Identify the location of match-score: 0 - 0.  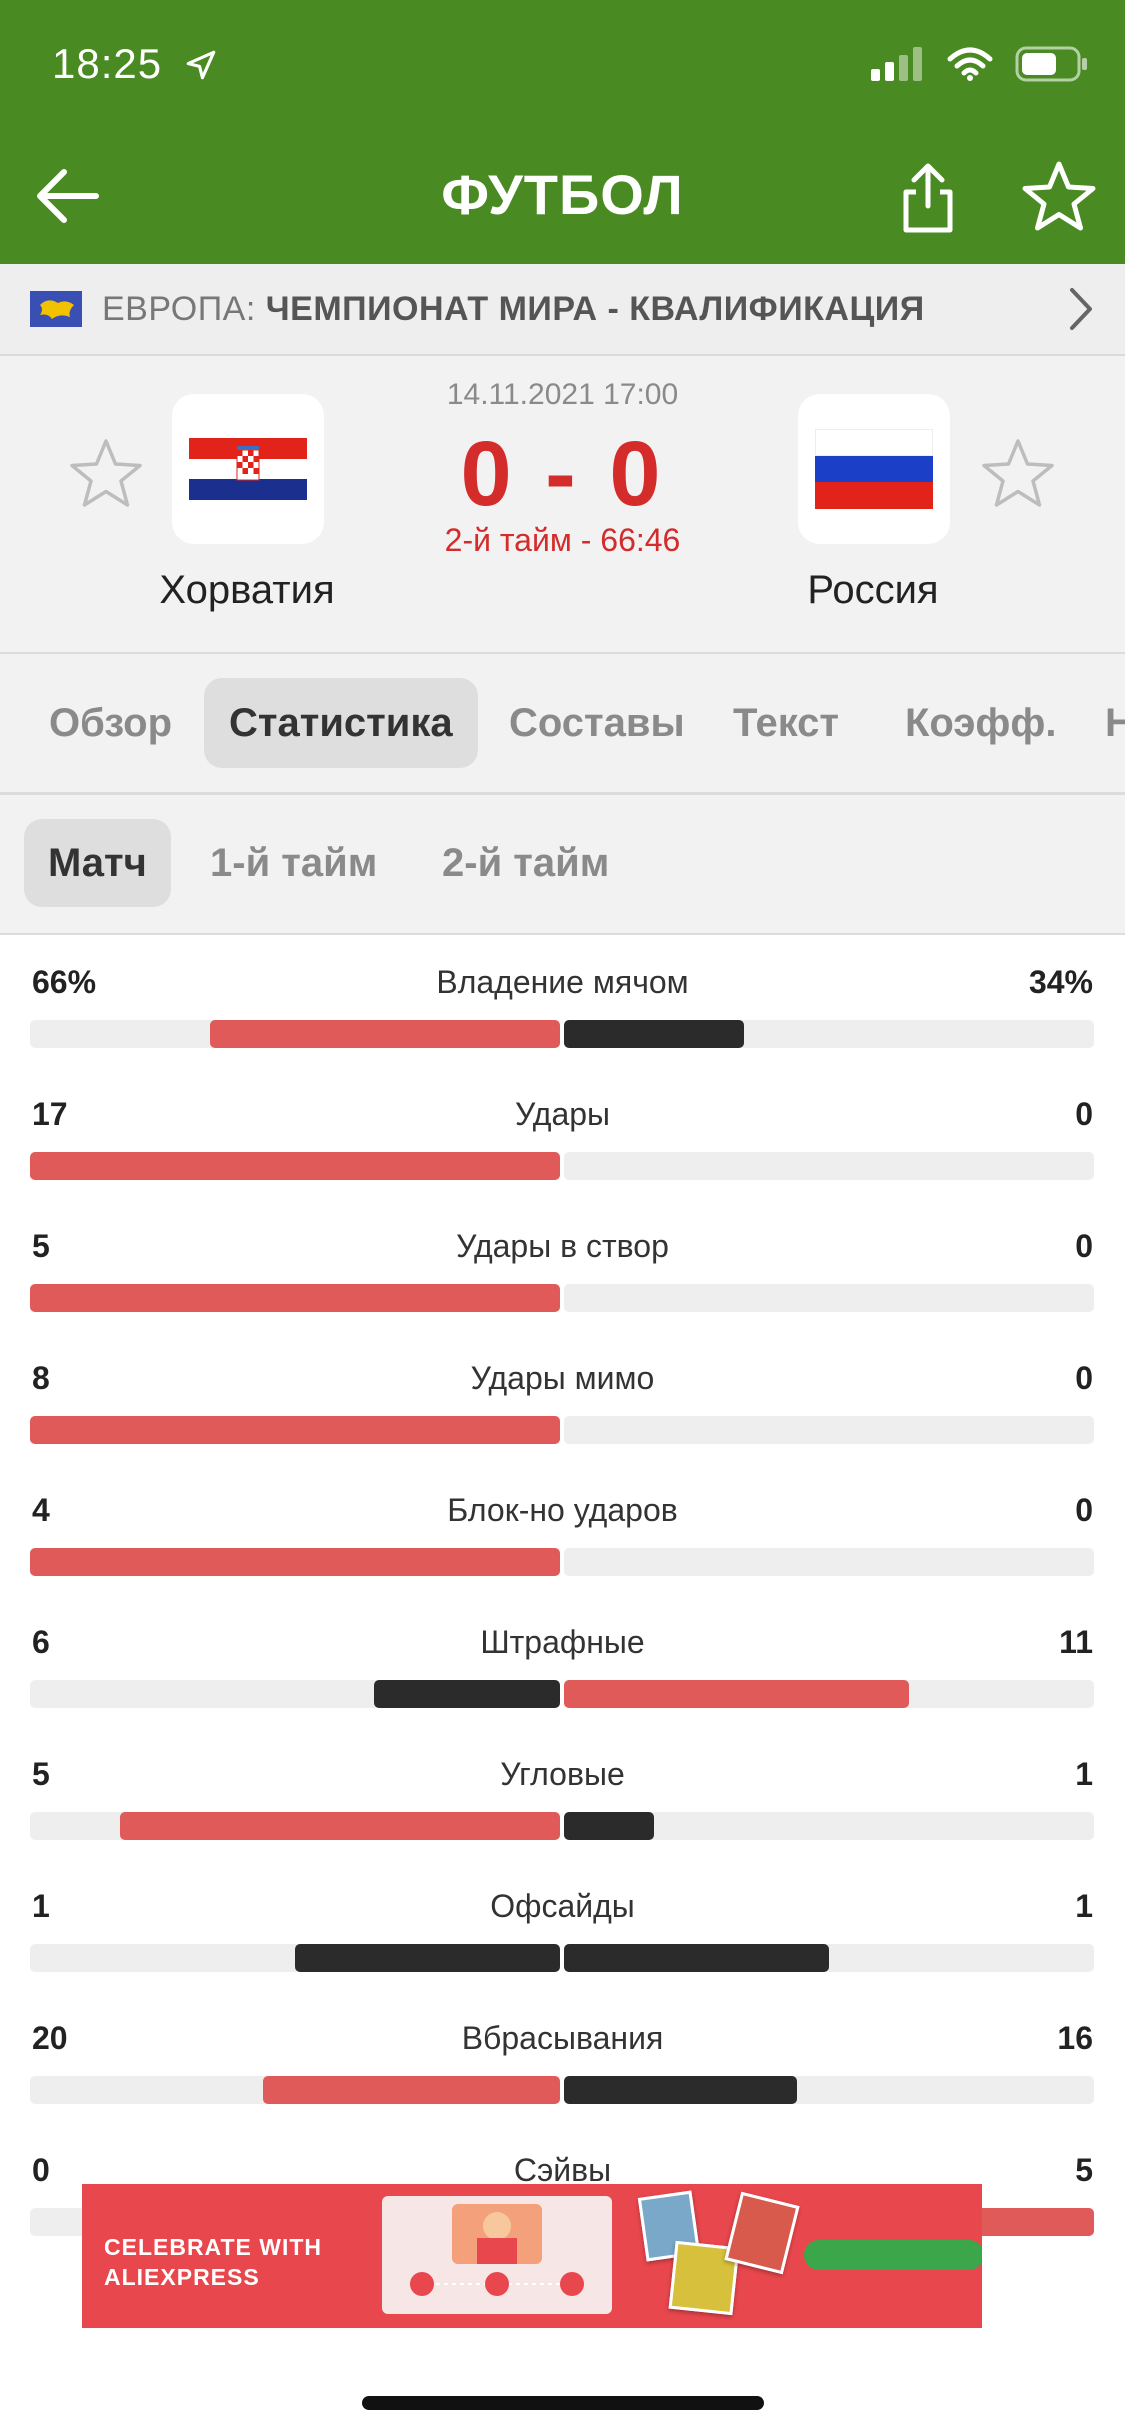
(562, 474).